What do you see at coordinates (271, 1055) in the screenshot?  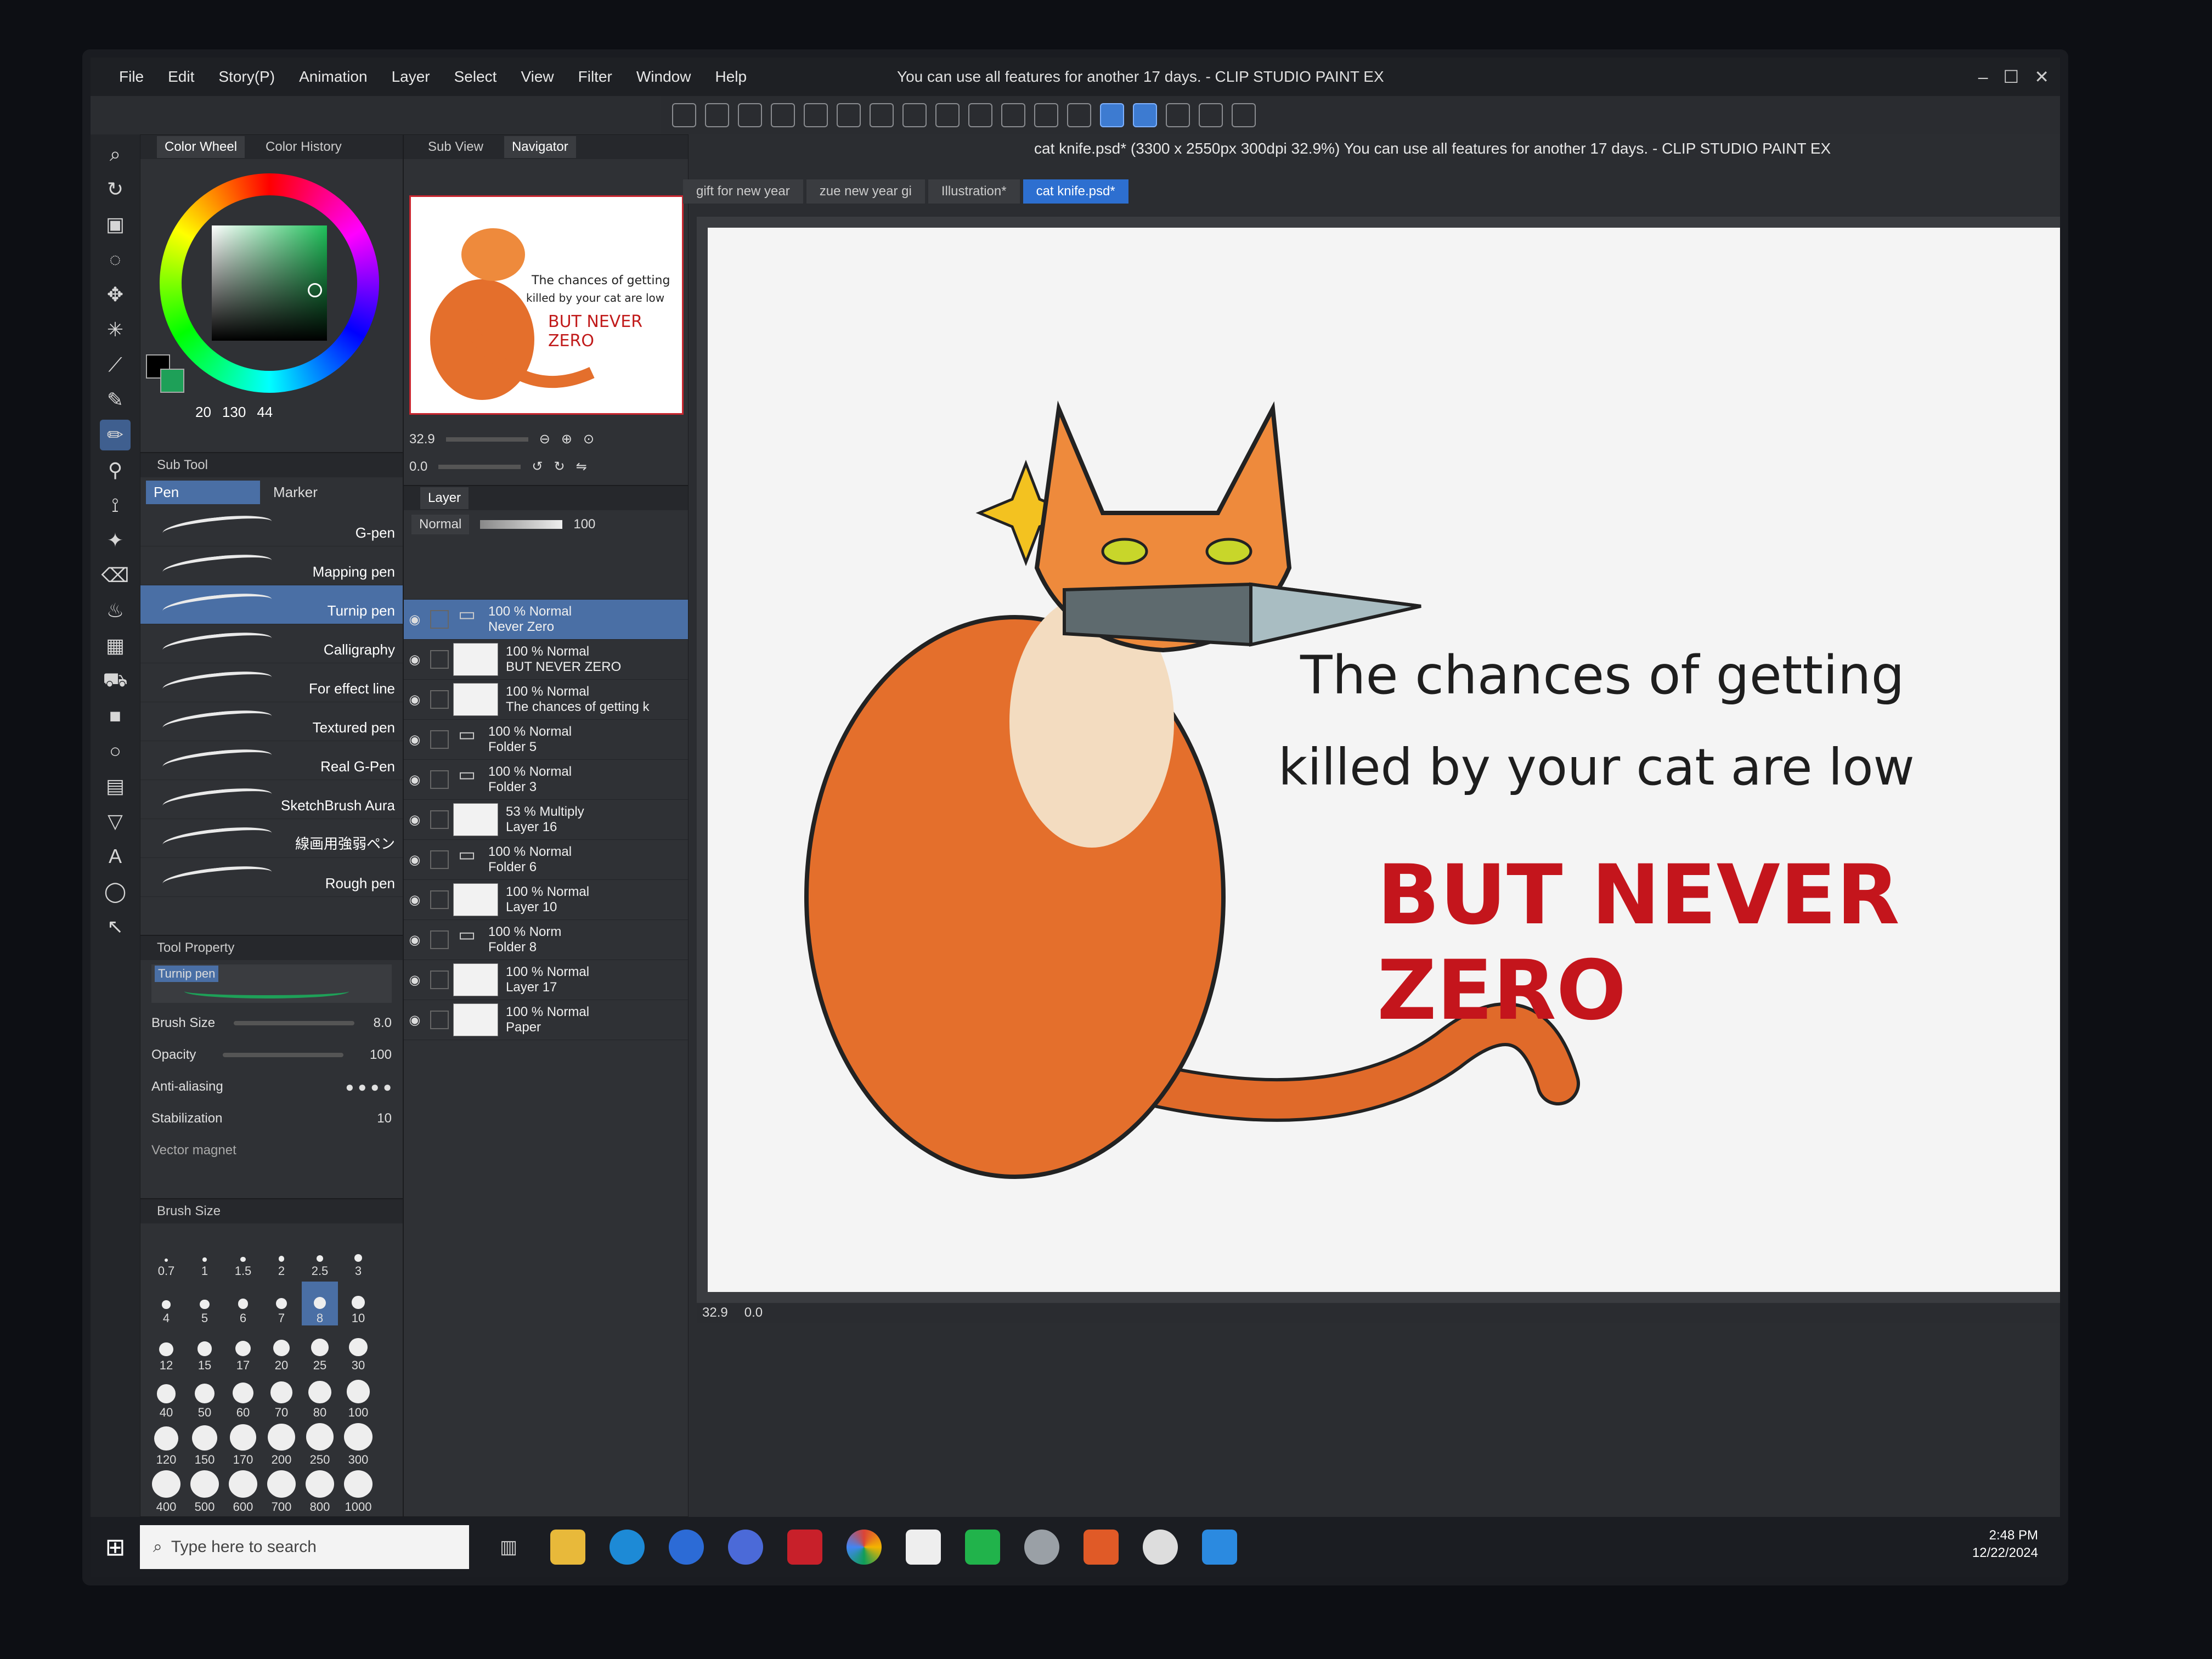 I see `opacity-row: Opacity 100` at bounding box center [271, 1055].